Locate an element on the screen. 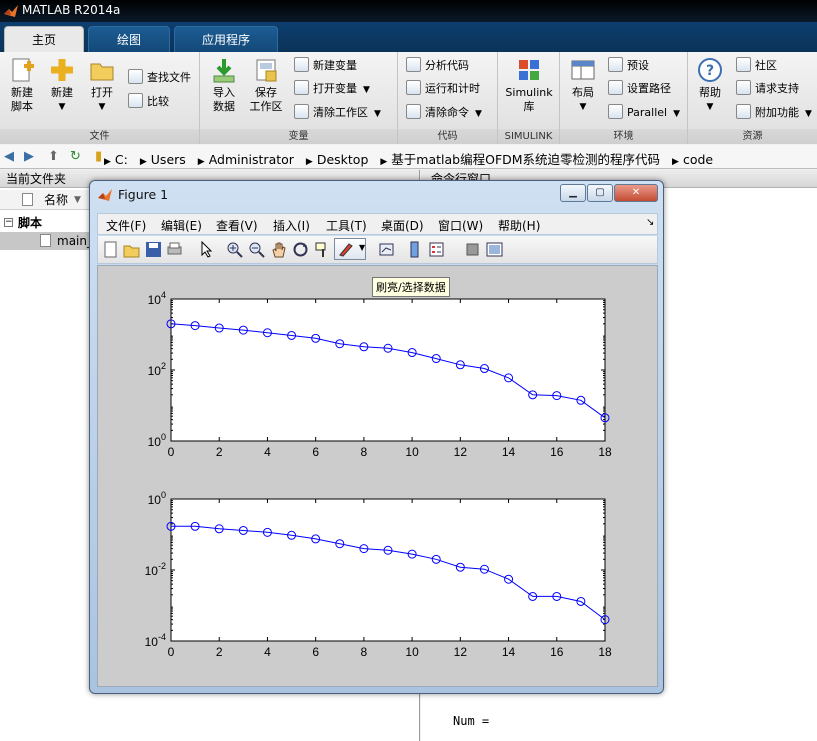 This screenshot has height=741, width=817. tab-apps: 应用程序 is located at coordinates (226, 39).